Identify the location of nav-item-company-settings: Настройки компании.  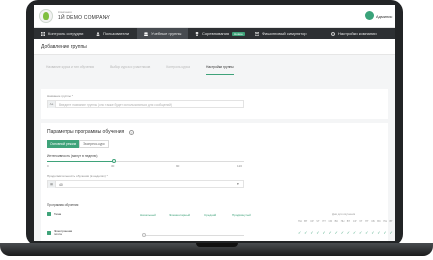
(359, 33).